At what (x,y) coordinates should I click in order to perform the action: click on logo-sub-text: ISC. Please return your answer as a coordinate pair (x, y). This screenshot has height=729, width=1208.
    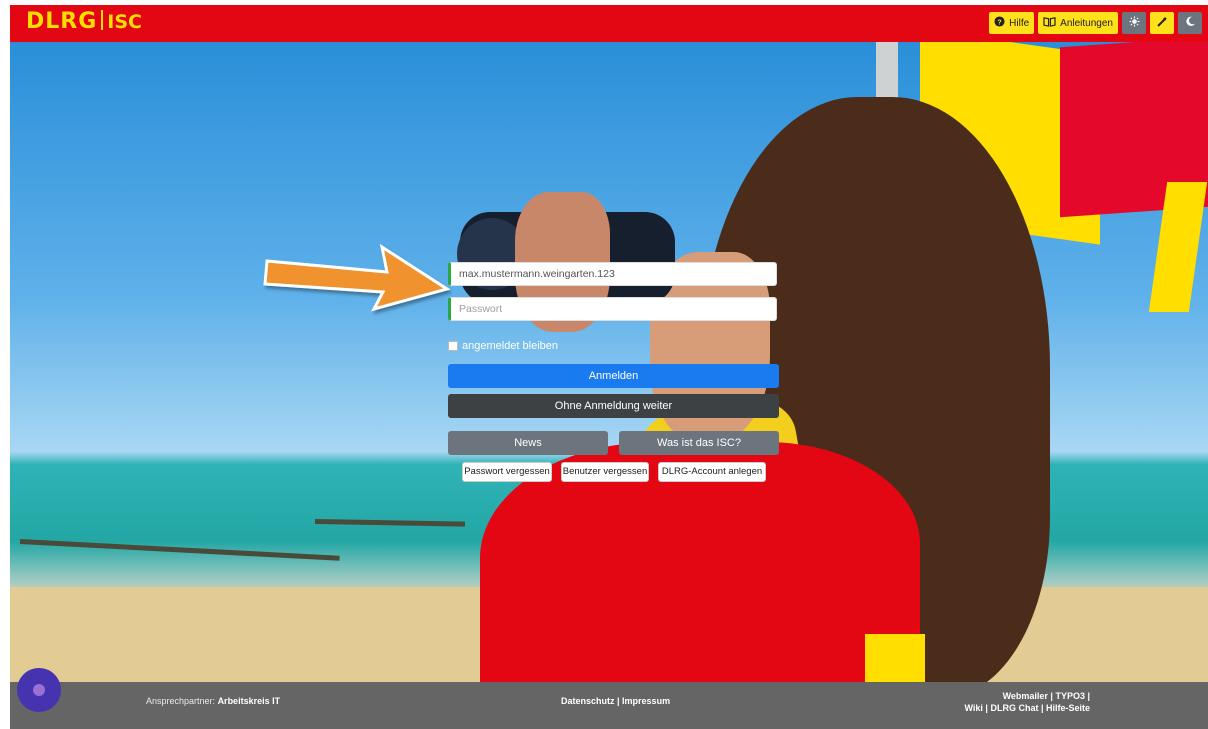
    Looking at the image, I should click on (124, 22).